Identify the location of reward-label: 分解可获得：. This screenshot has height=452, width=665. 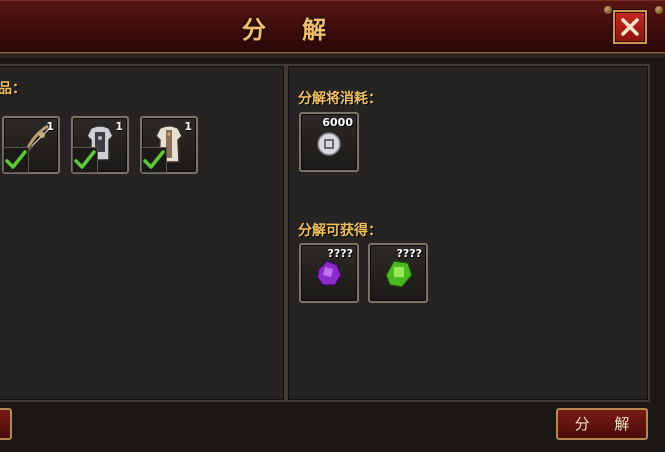
(340, 231).